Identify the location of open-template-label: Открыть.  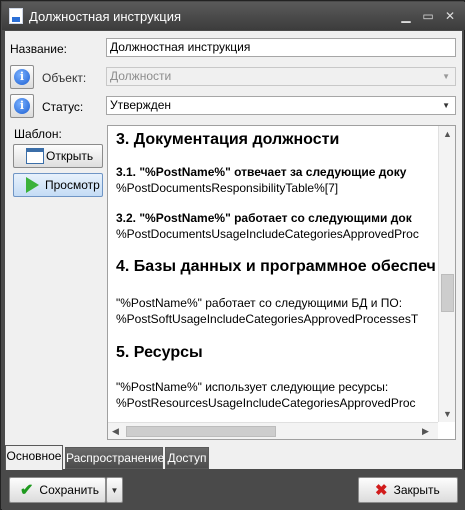
(70, 156).